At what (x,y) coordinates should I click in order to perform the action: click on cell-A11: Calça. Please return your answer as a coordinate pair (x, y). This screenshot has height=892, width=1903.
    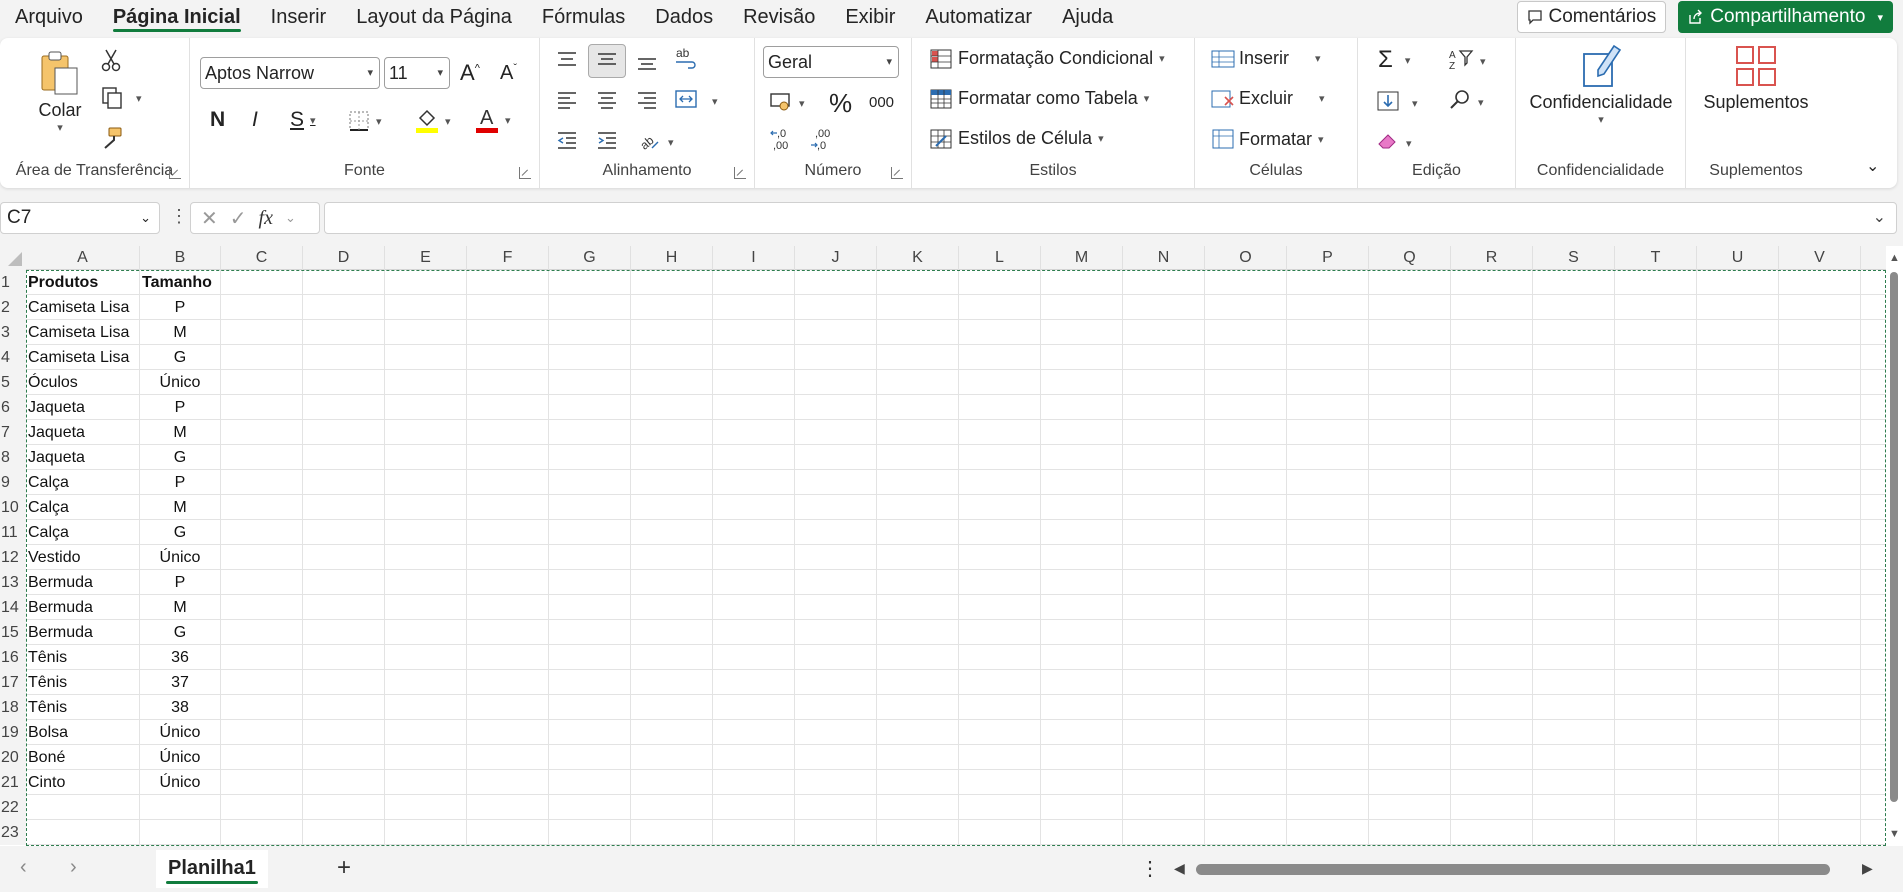
    Looking at the image, I should click on (83, 532).